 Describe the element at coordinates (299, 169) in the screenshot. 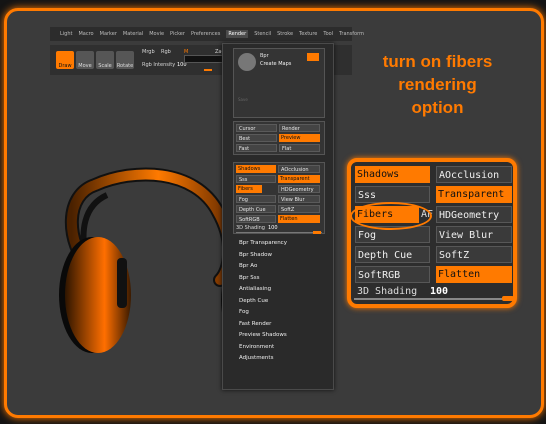

I see `aocclusion-button: AOcclusion` at that location.